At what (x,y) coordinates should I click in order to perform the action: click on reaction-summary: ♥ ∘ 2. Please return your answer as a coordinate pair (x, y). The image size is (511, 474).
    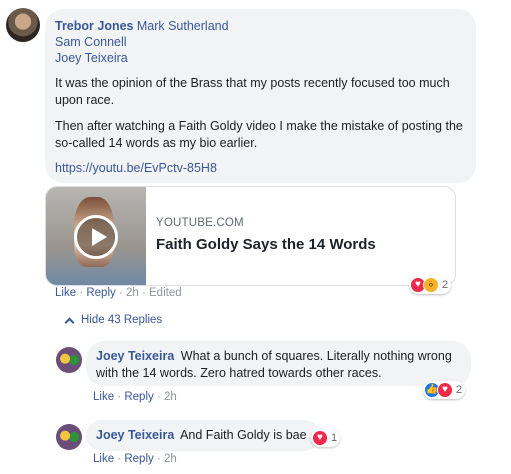
    Looking at the image, I should click on (430, 285).